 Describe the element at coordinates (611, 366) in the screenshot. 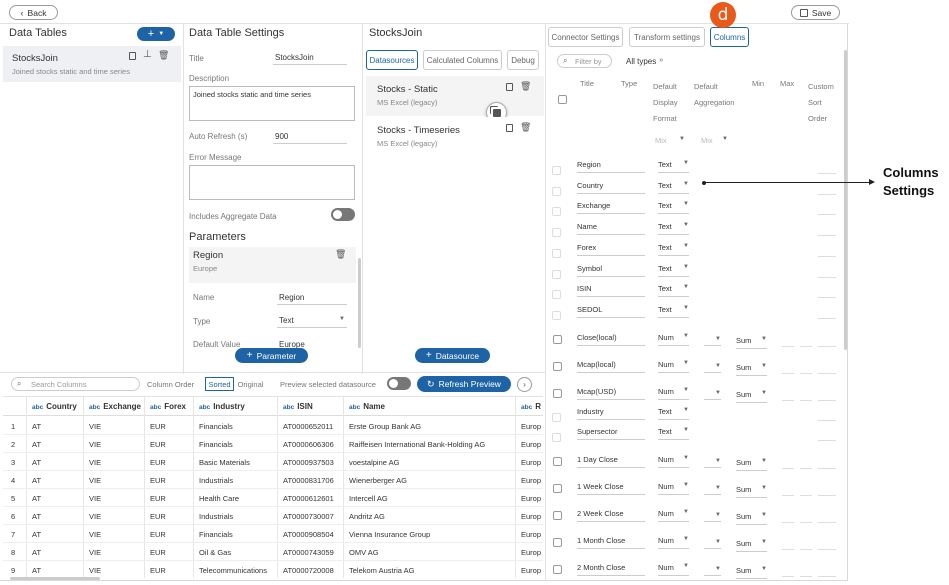

I see `column-title-input: Mcap(local)` at that location.